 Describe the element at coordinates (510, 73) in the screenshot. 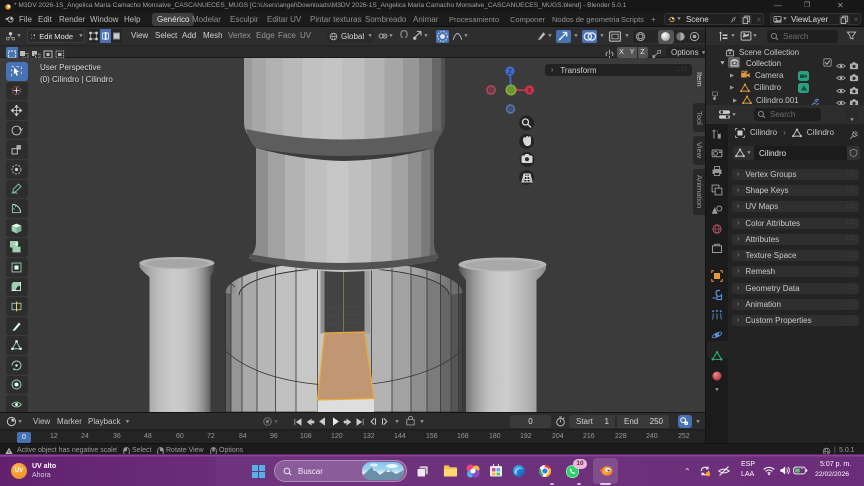

I see `svg-text: Z` at that location.